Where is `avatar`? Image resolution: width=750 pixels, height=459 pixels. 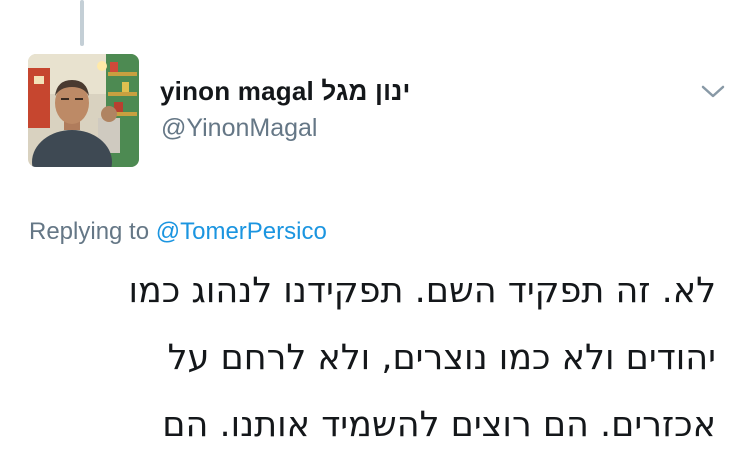
avatar is located at coordinates (83, 110).